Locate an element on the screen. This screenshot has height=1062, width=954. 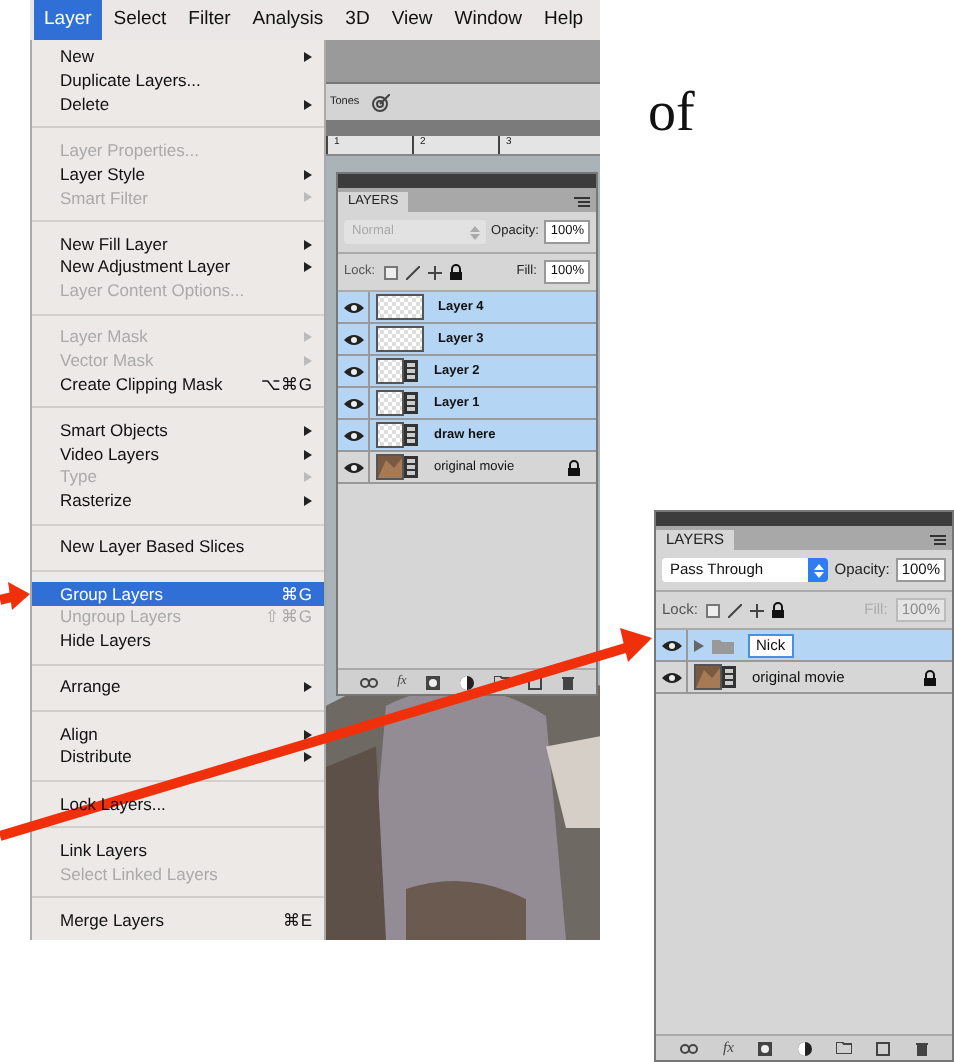
menu-title: 3D is located at coordinates (357, 20).